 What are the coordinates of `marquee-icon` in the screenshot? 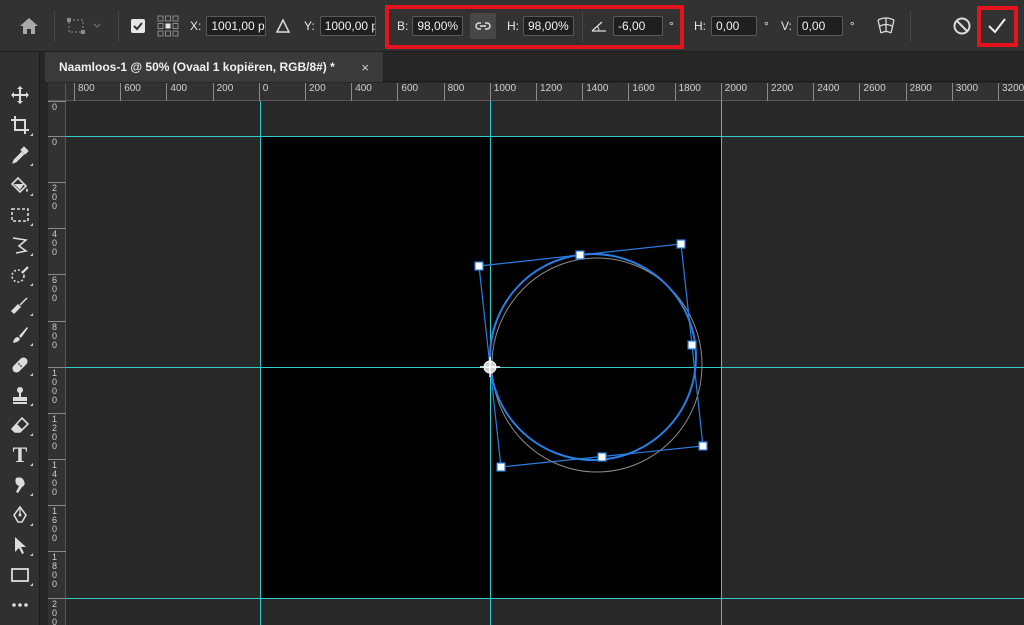 It's located at (20, 215).